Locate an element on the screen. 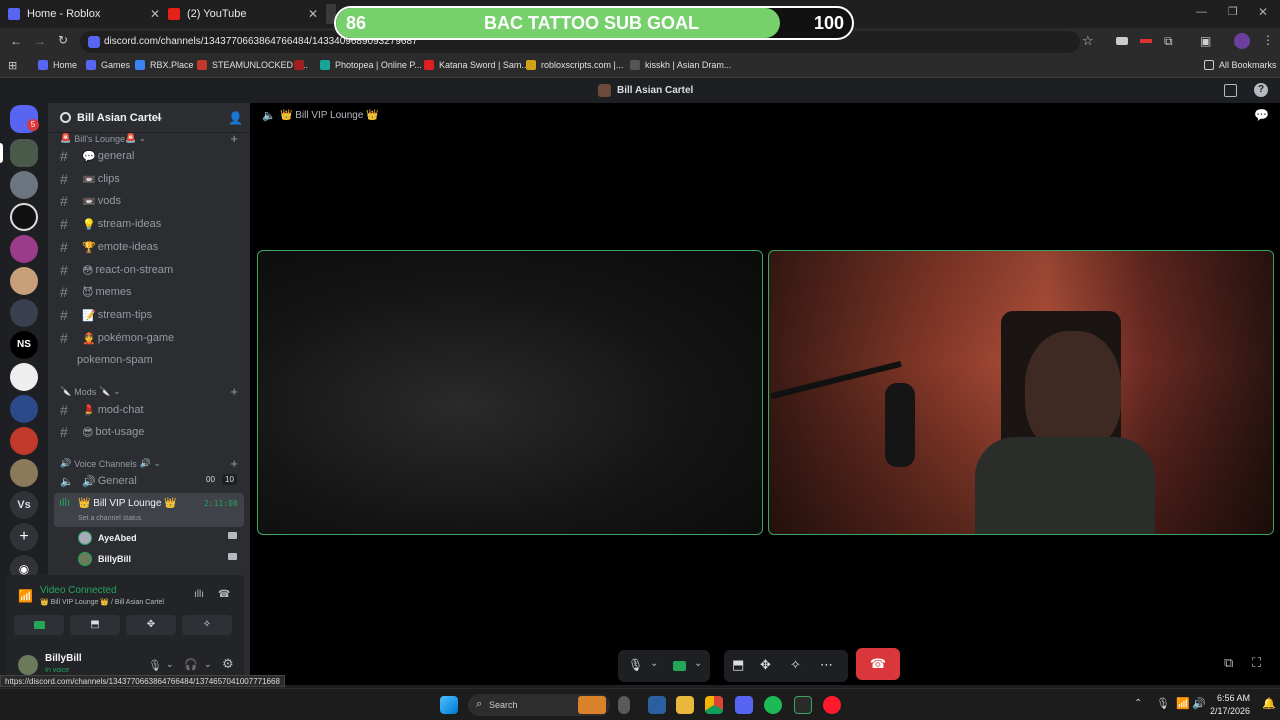 The image size is (1280, 720). channel-emote-ideas: # 🏆 emote-ideas is located at coordinates (150, 247).